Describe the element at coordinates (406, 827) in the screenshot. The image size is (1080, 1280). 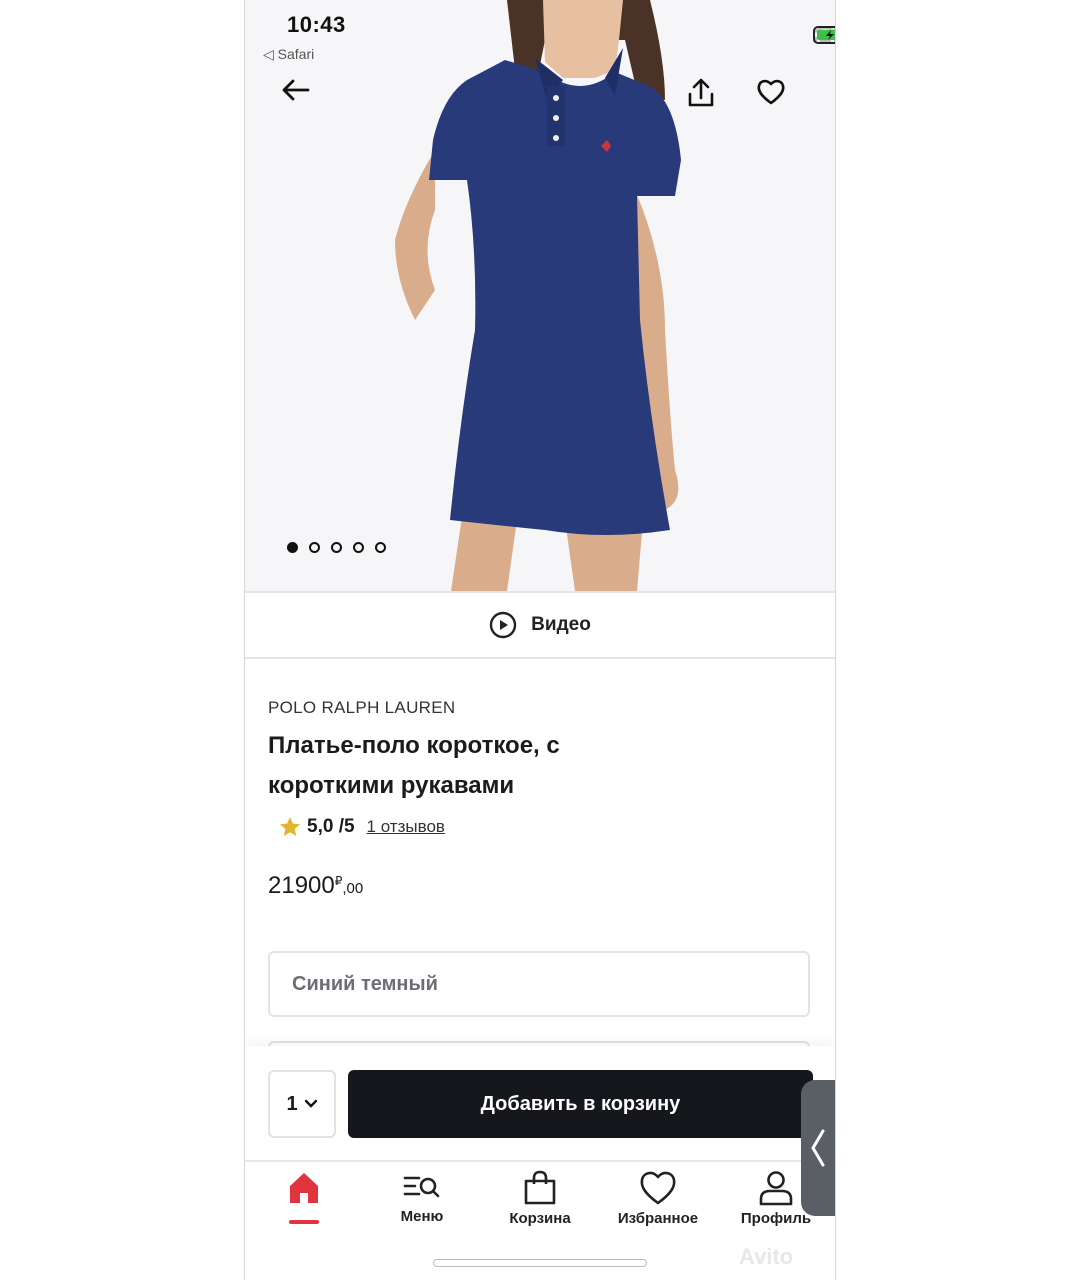
I see `reviews-link: 1 отзывов` at that location.